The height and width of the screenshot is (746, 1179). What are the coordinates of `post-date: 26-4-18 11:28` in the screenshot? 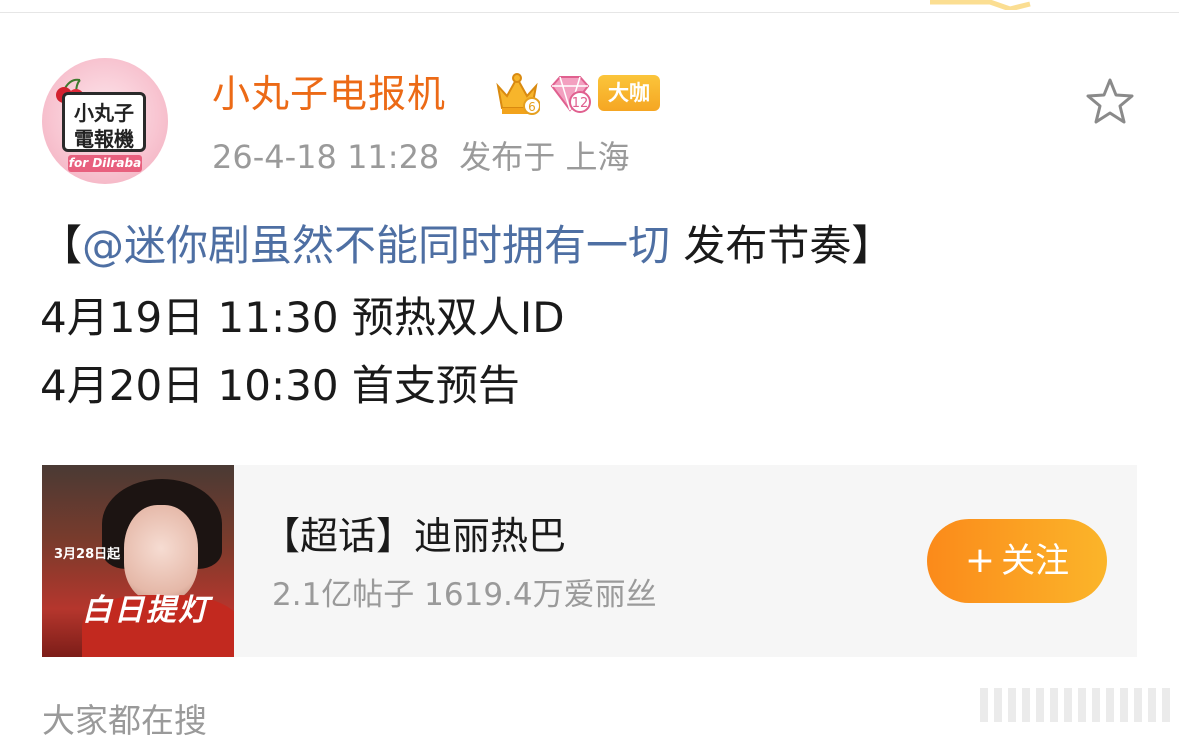 It's located at (326, 157).